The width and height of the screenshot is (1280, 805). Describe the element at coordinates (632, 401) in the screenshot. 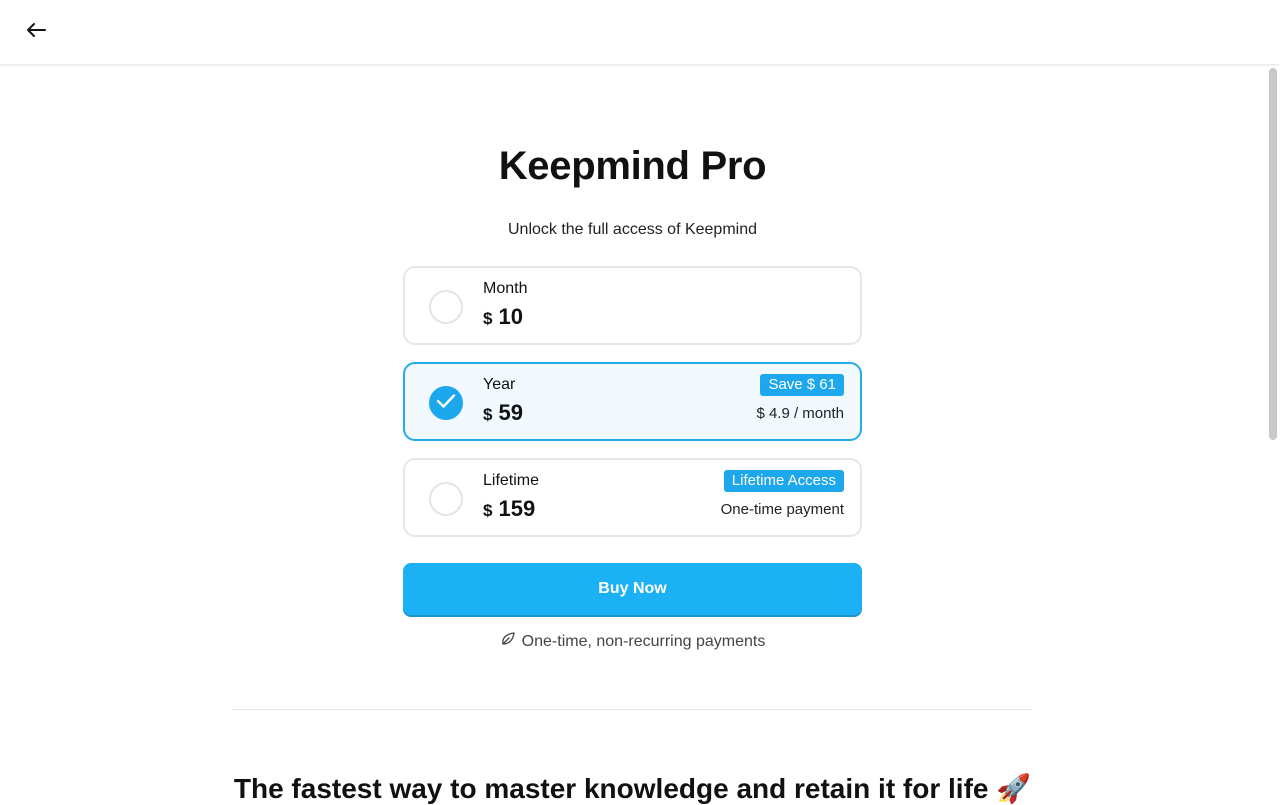

I see `plan-option-year: Year $ 59 Save $ 61 $ 4.9 / month` at that location.